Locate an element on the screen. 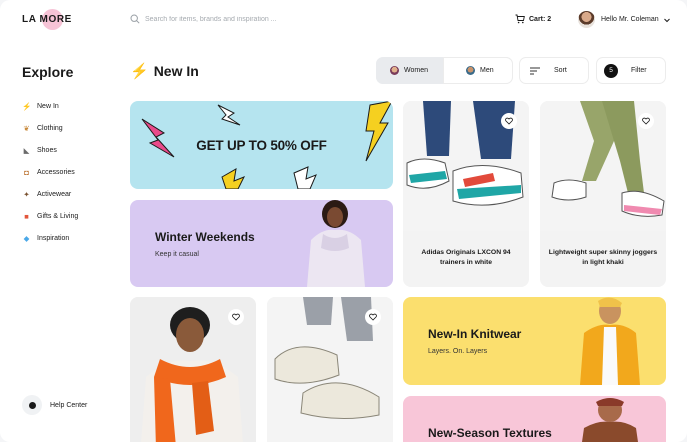 This screenshot has height=442, width=687. textures-title: New-Season Textures is located at coordinates (490, 433).